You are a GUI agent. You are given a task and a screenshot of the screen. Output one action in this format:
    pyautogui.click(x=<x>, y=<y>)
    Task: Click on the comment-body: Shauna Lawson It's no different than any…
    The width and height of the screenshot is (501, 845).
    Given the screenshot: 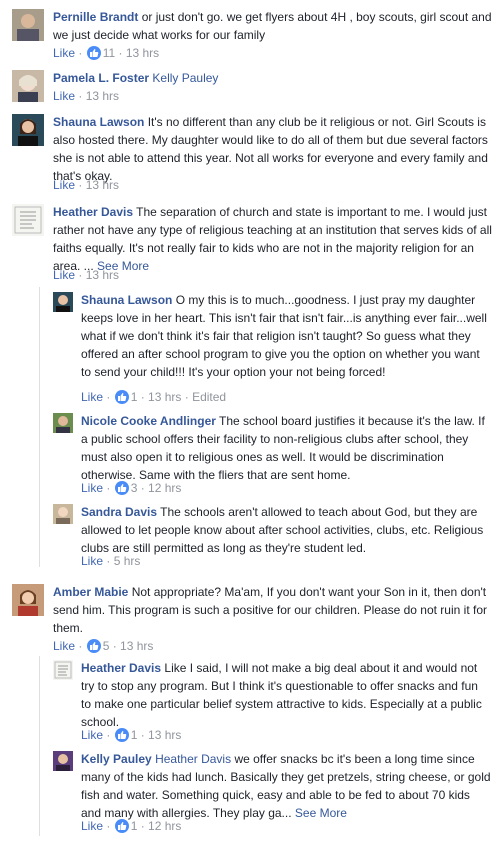 What is the action you would take?
    pyautogui.click(x=276, y=149)
    